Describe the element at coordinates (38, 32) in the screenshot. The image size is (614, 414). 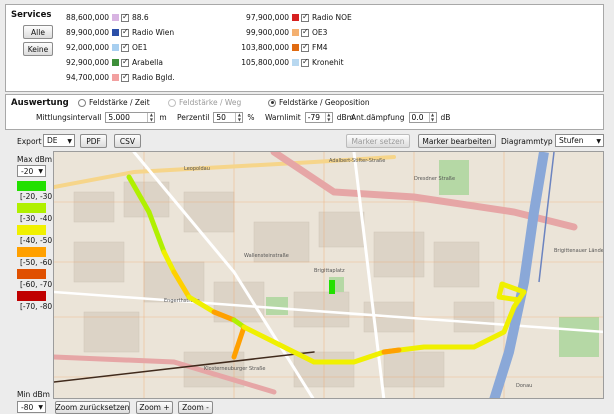
I see `select-all-button: Alle` at that location.